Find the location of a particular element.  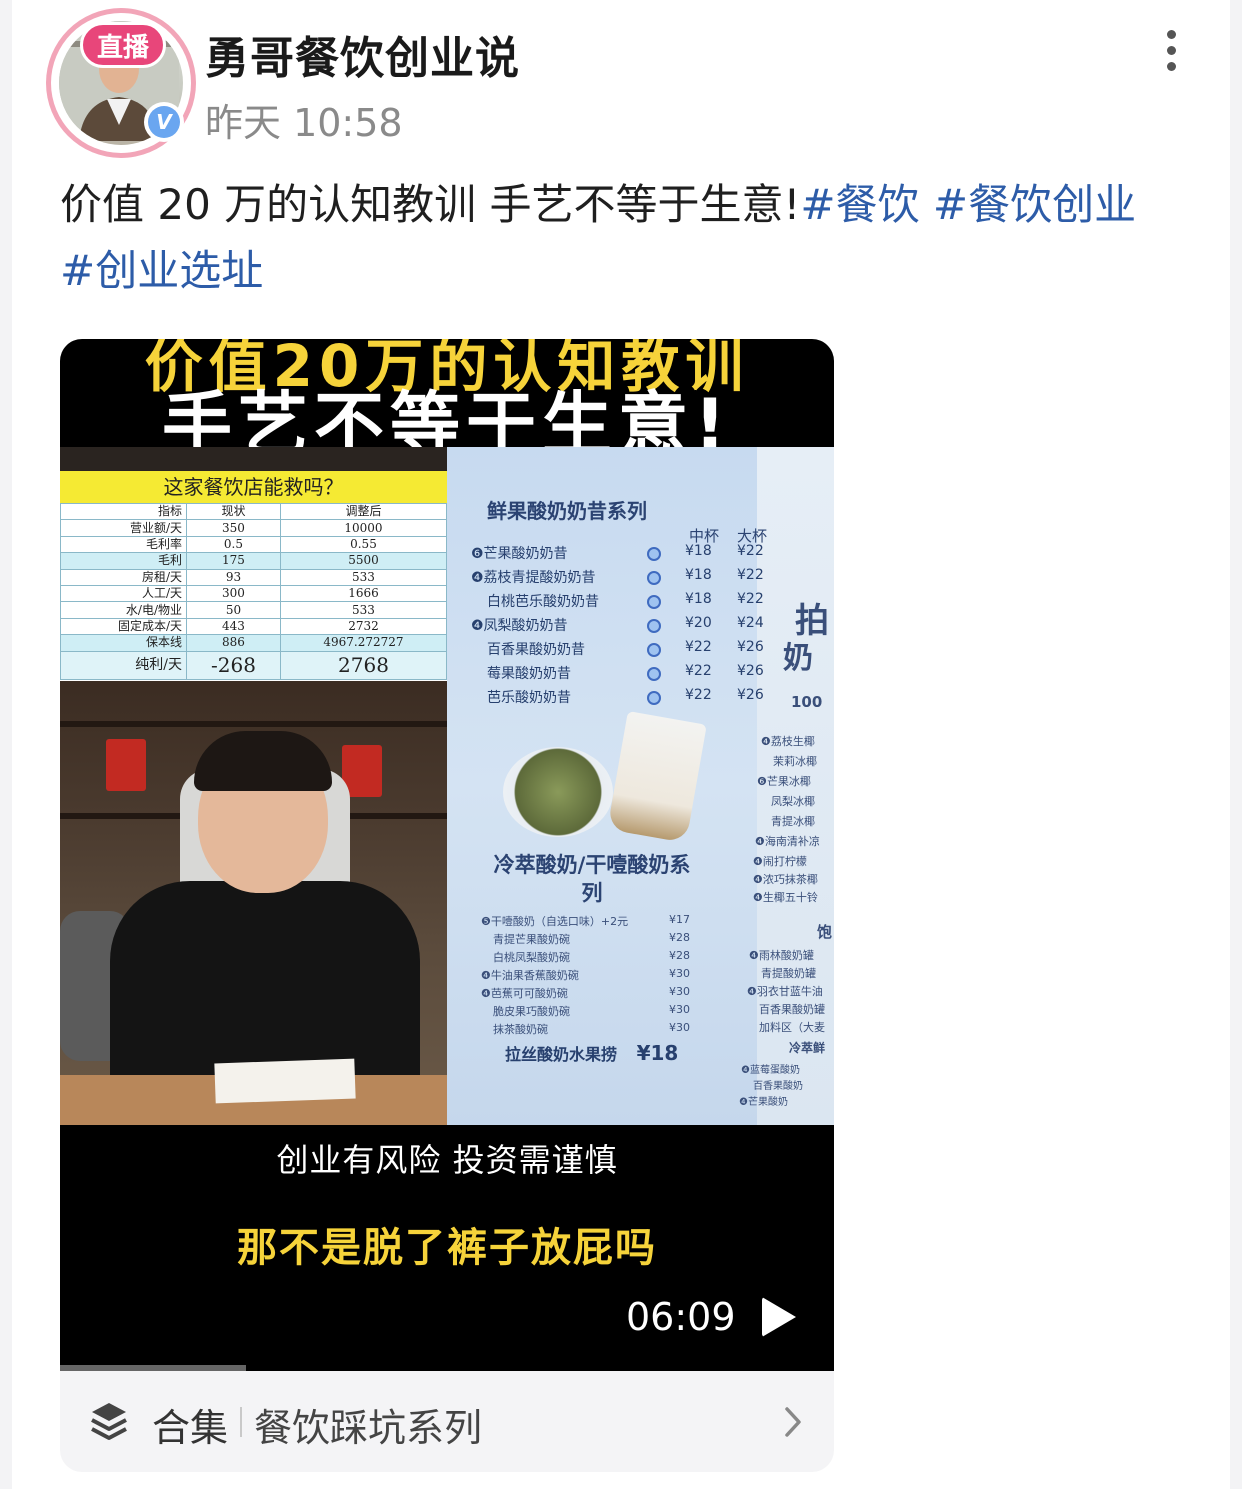

presenter-hair is located at coordinates (263, 761).